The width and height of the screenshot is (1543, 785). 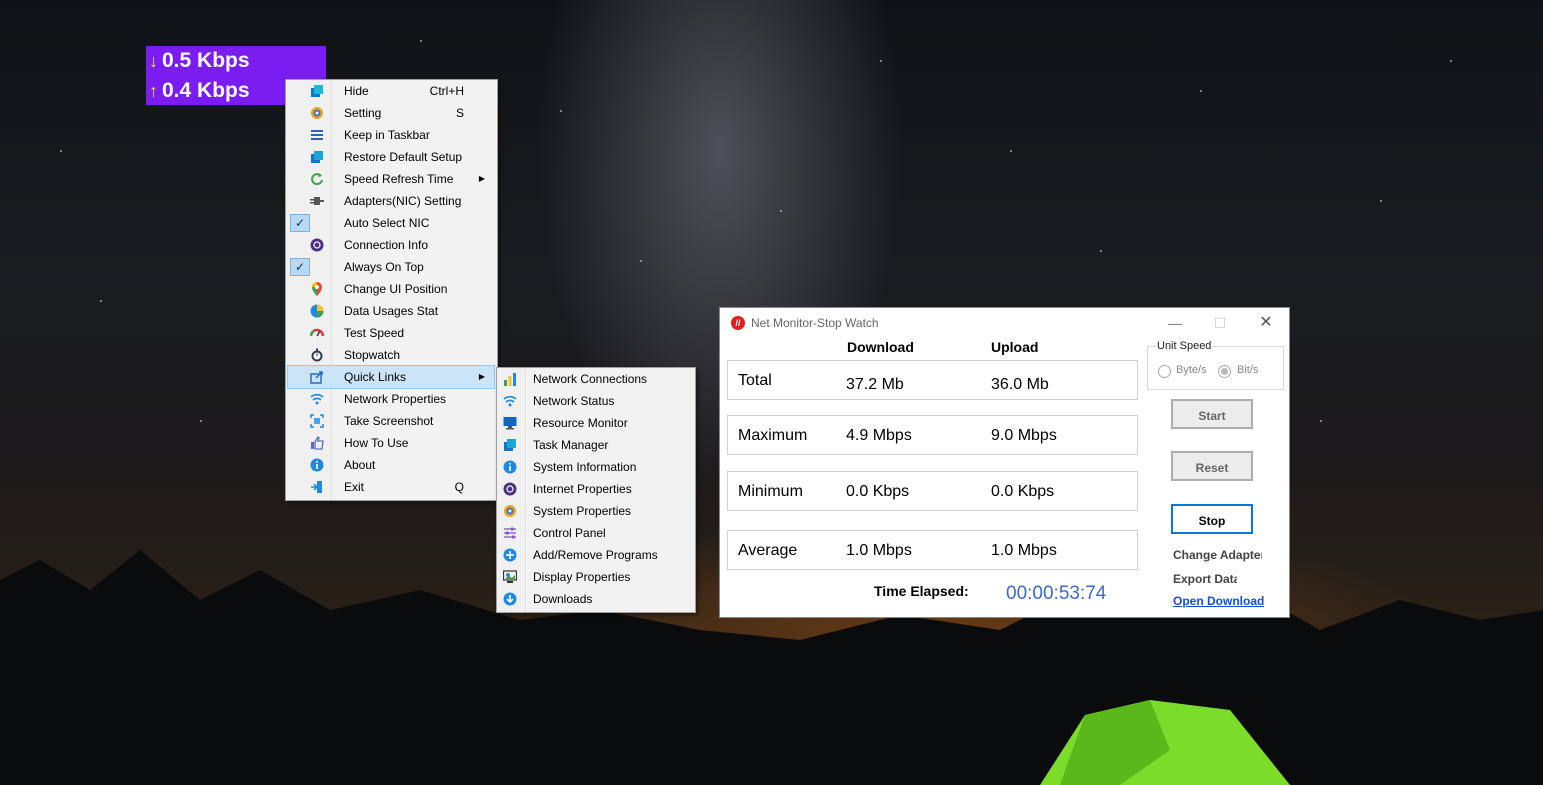 I want to click on change-adapter-link: Change Adapter, so click(x=1217, y=555).